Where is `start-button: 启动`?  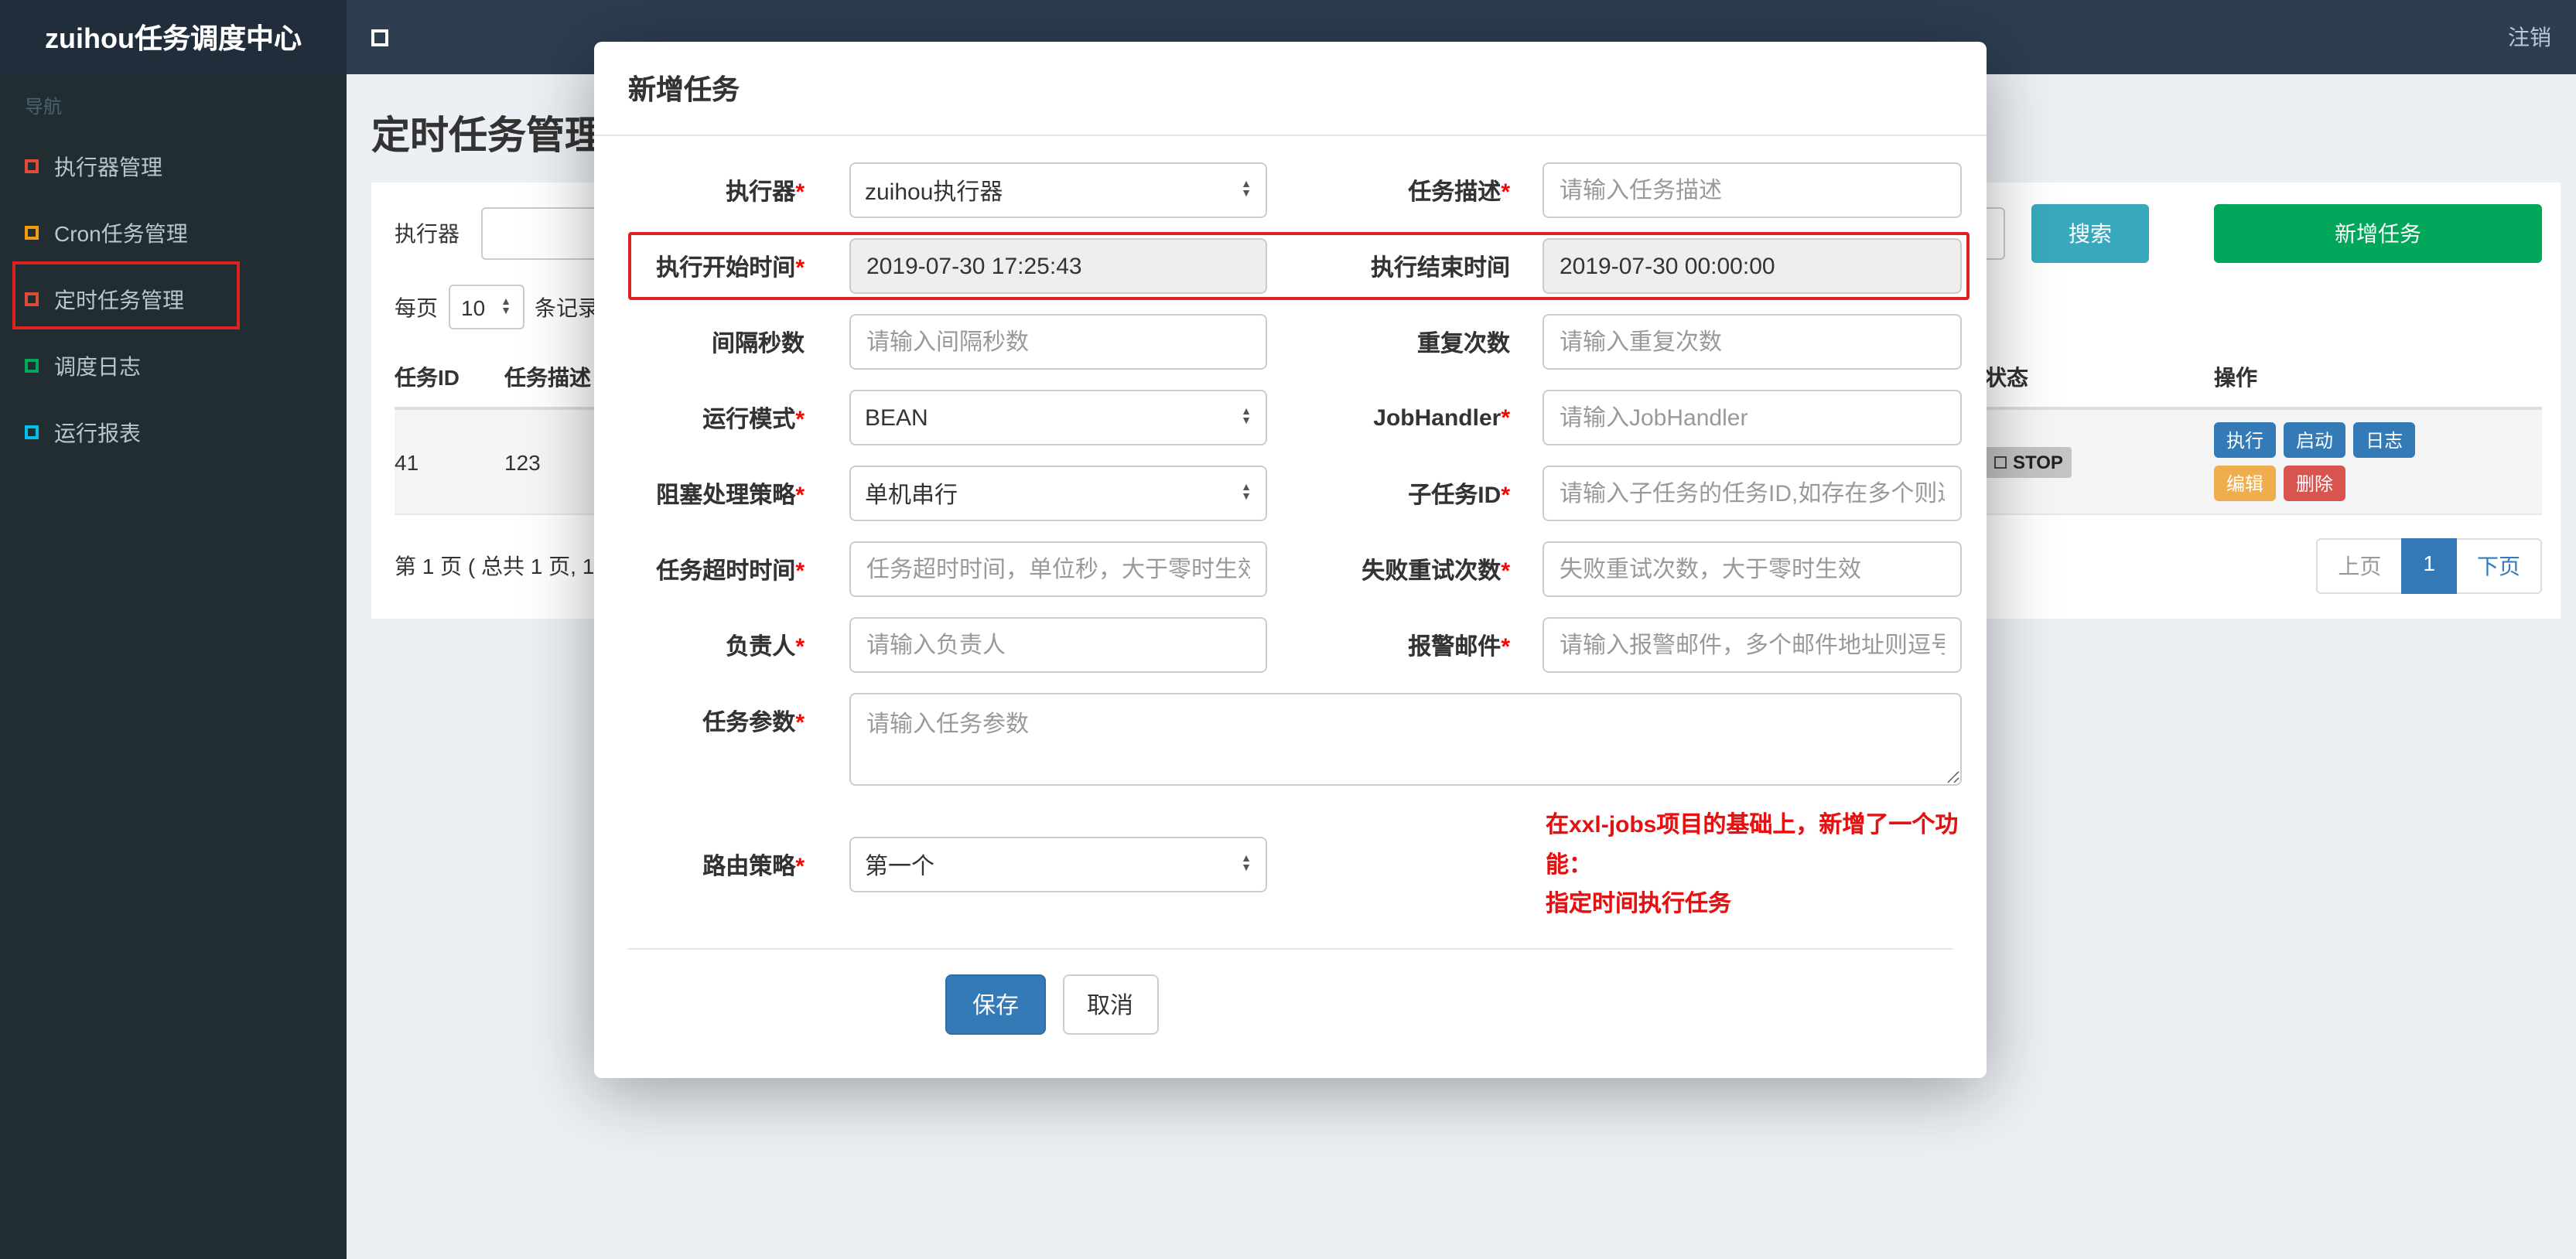 start-button: 启动 is located at coordinates (2315, 440).